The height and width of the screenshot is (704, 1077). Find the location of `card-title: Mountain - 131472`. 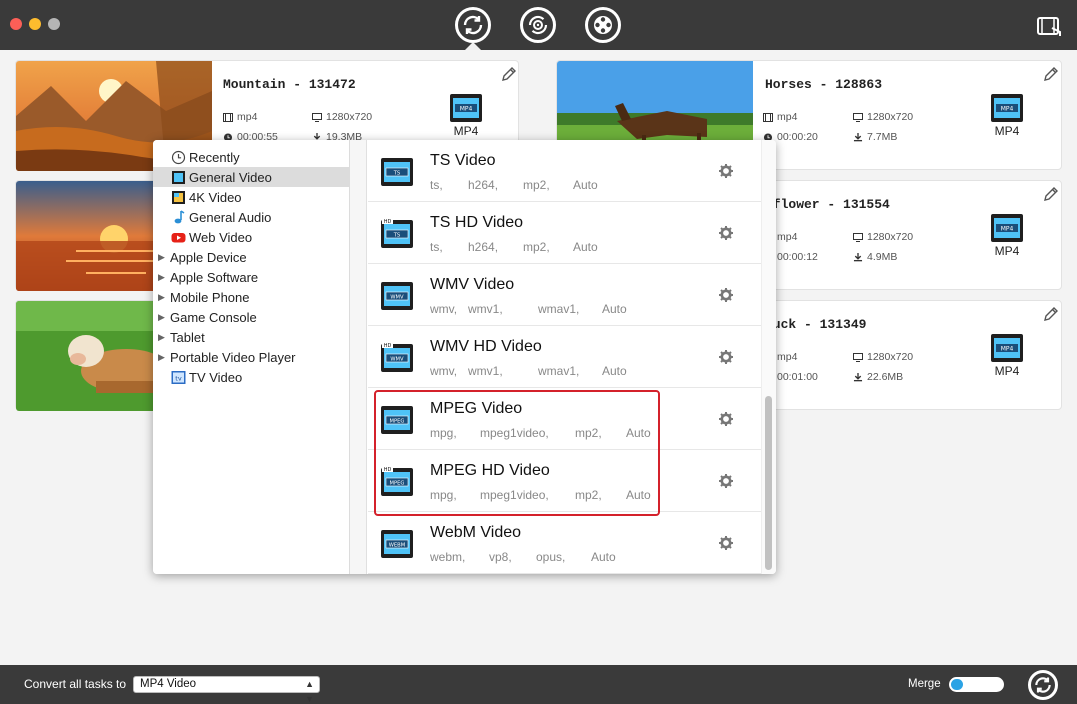

card-title: Mountain - 131472 is located at coordinates (289, 84).